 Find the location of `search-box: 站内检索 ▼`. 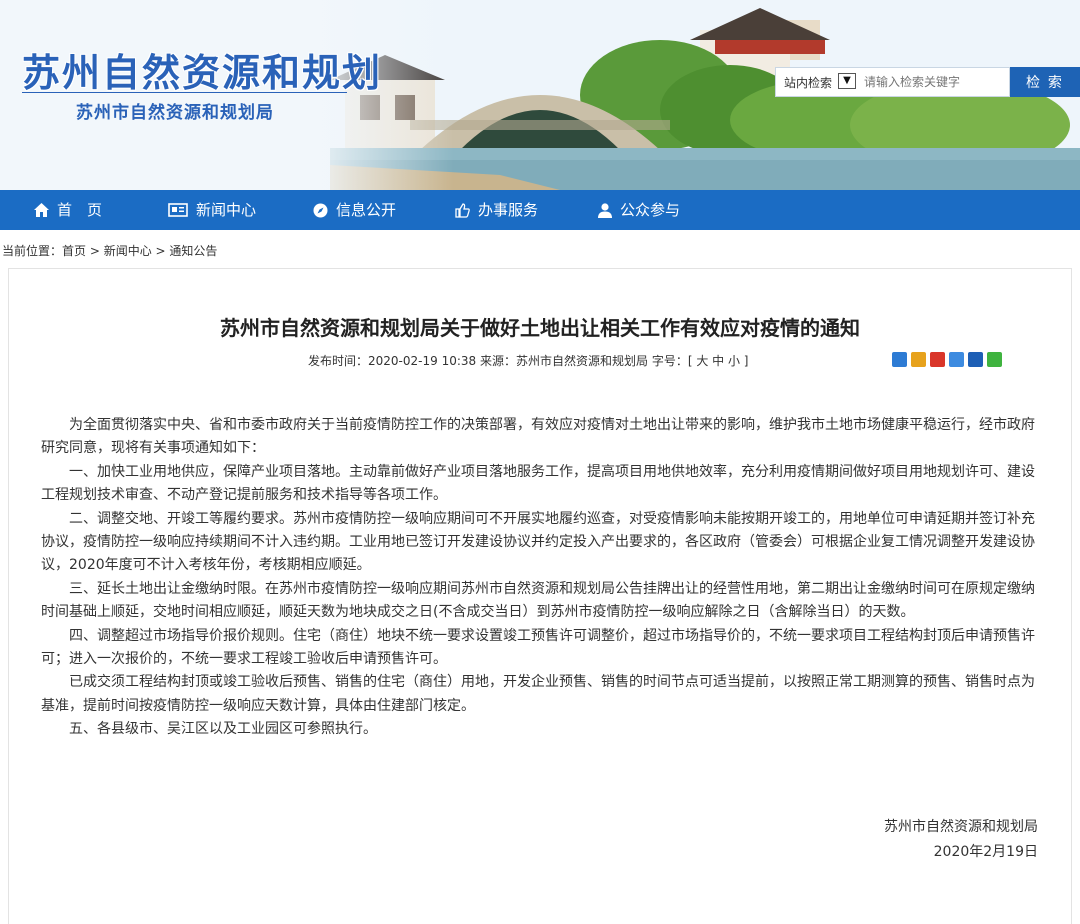

search-box: 站内检索 ▼ is located at coordinates (892, 82).